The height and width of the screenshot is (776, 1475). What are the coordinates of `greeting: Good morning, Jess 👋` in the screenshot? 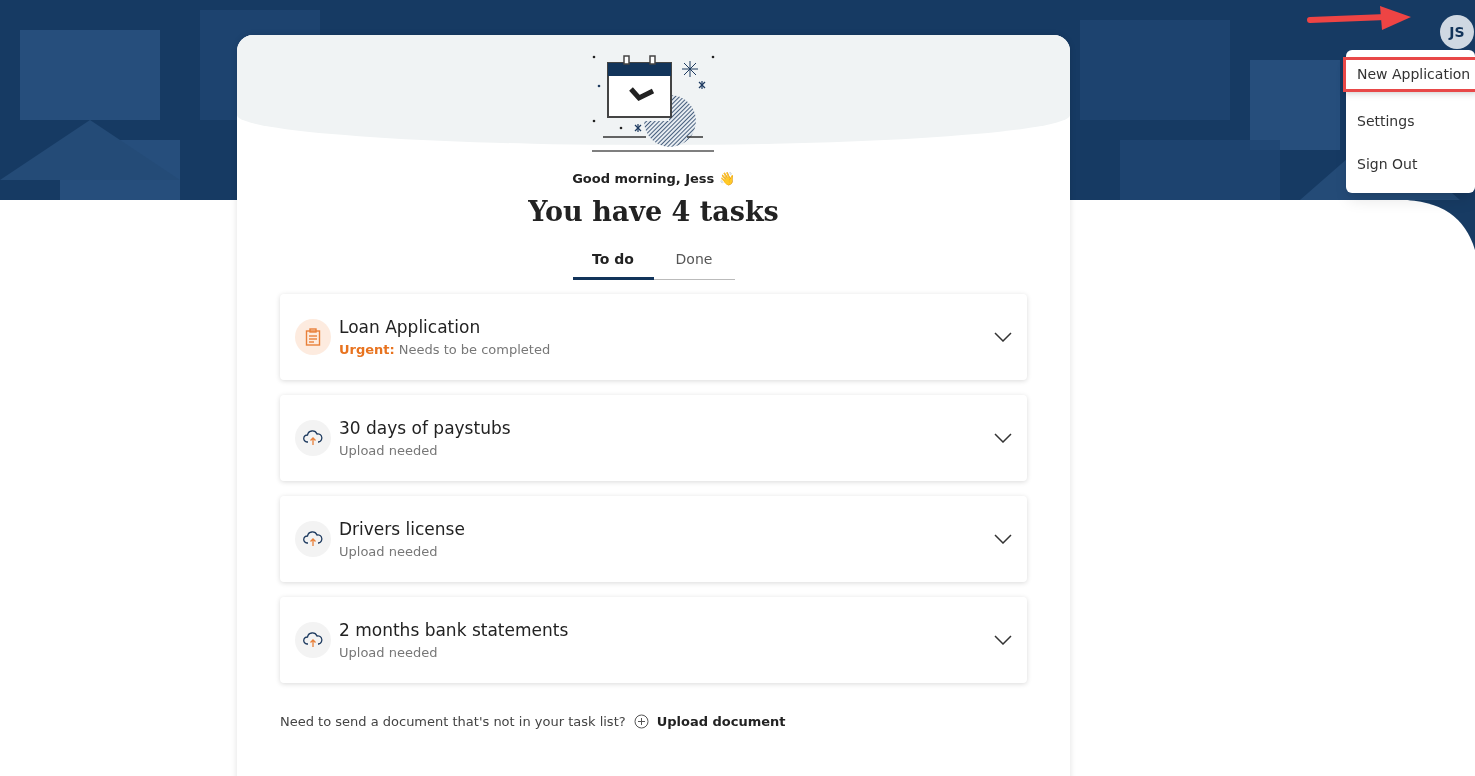 It's located at (653, 179).